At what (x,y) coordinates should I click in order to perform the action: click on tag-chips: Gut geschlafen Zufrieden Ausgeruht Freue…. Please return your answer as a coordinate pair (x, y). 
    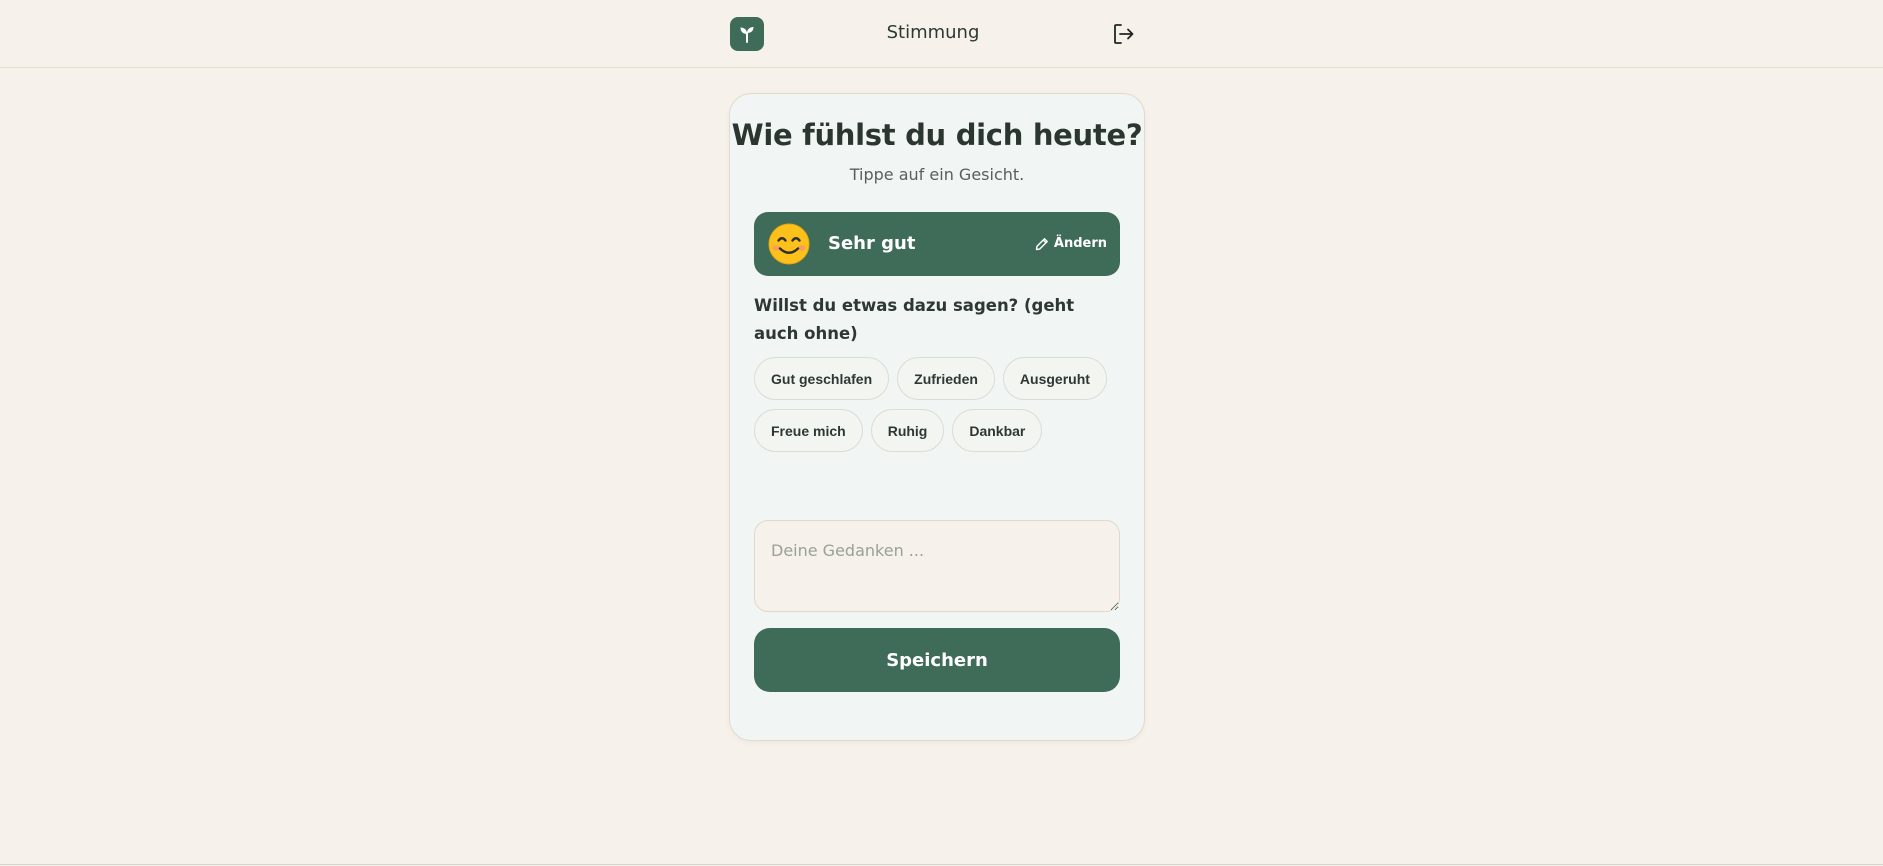
    Looking at the image, I should click on (939, 404).